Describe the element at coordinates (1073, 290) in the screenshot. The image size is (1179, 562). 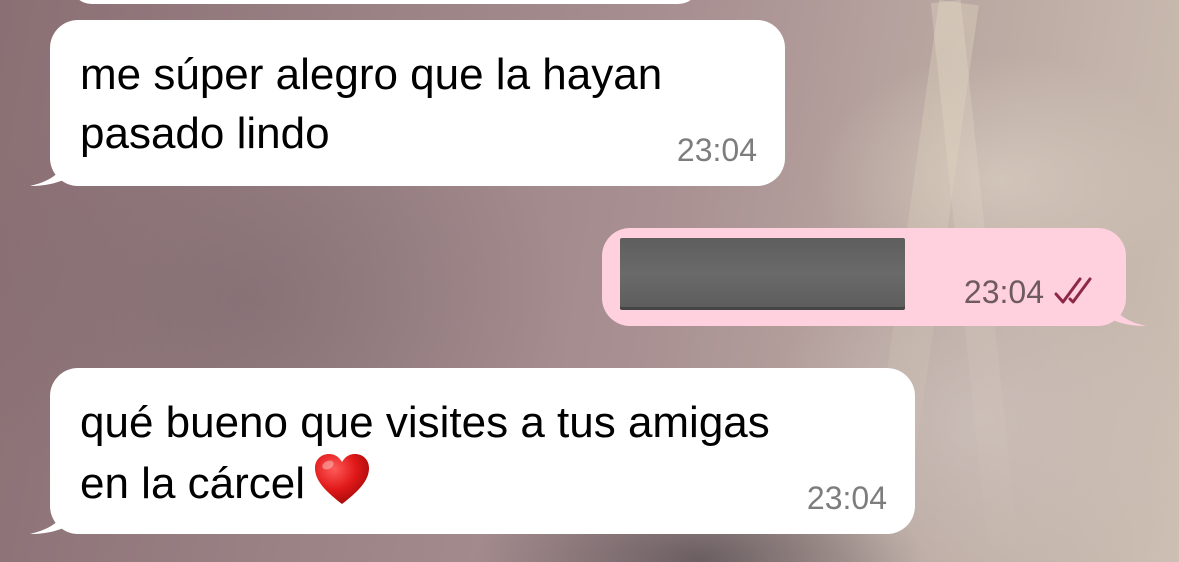
I see `double-check-icon` at that location.